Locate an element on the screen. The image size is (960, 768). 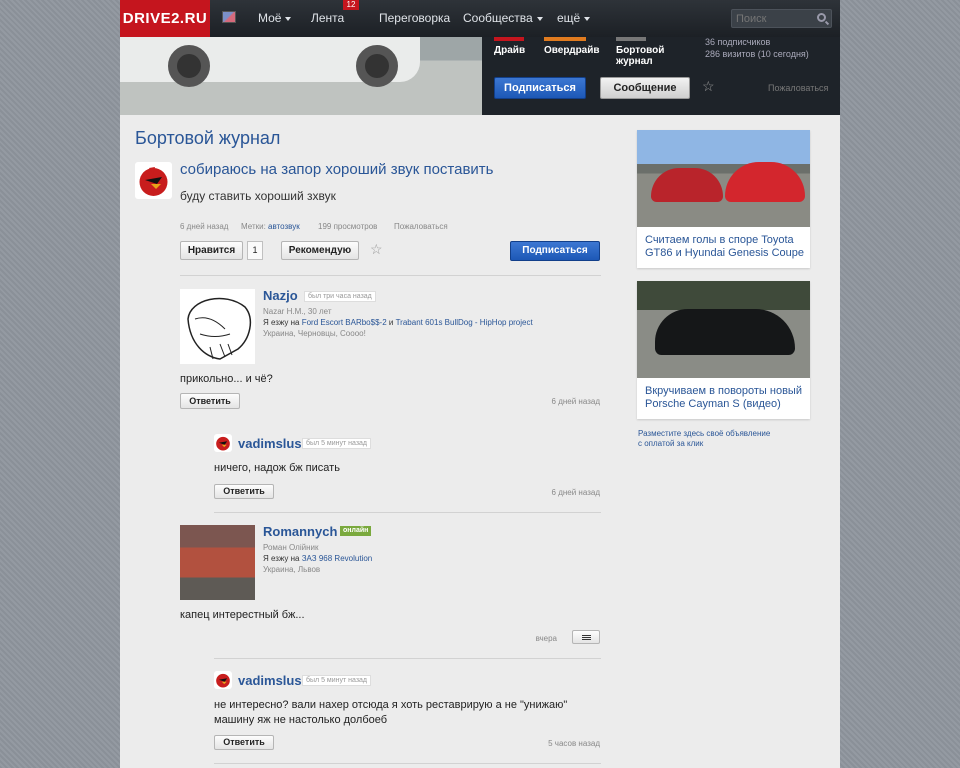
search-icon is located at coordinates (821, 17).